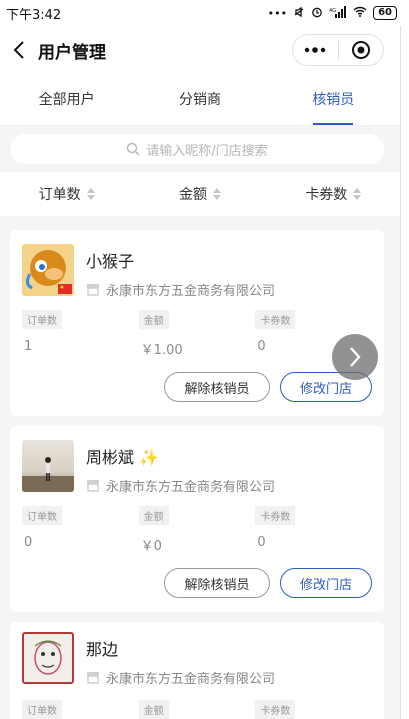 This screenshot has height=719, width=409. I want to click on sort-by-coupons: 卡券数, so click(333, 194).